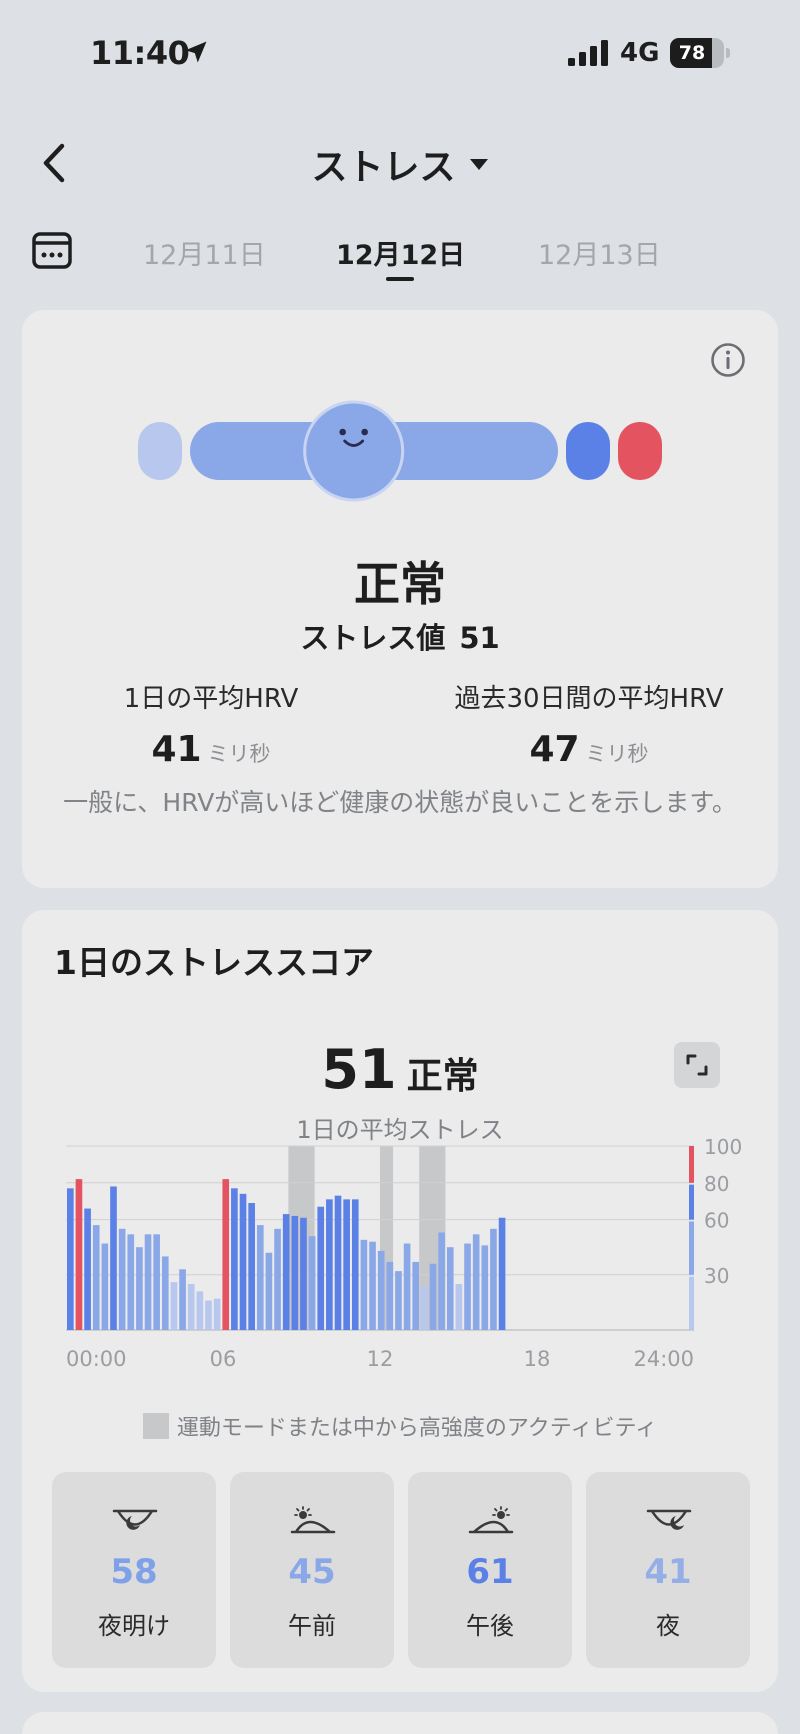 This screenshot has width=800, height=1734. What do you see at coordinates (479, 638) in the screenshot?
I see `stress-value: 51` at bounding box center [479, 638].